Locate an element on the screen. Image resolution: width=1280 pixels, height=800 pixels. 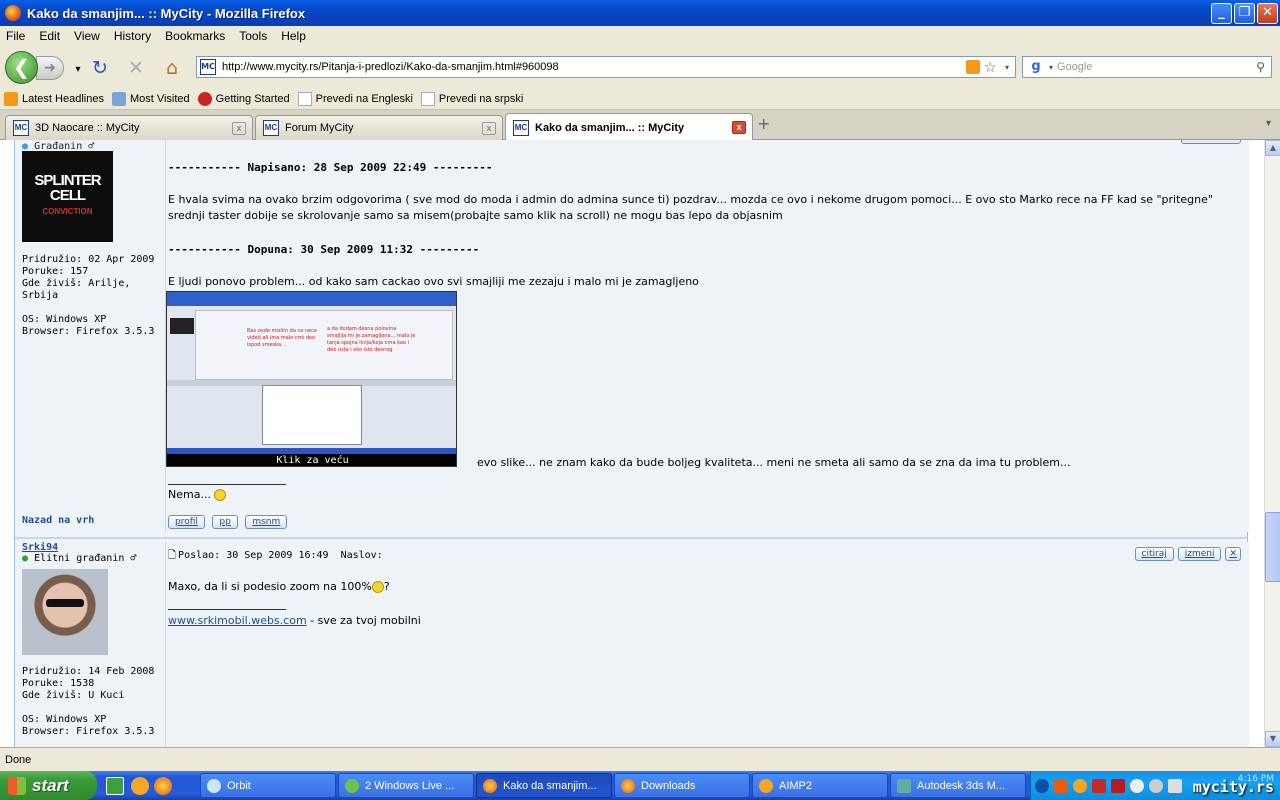
post-icon: 🗋 is located at coordinates (172, 555).